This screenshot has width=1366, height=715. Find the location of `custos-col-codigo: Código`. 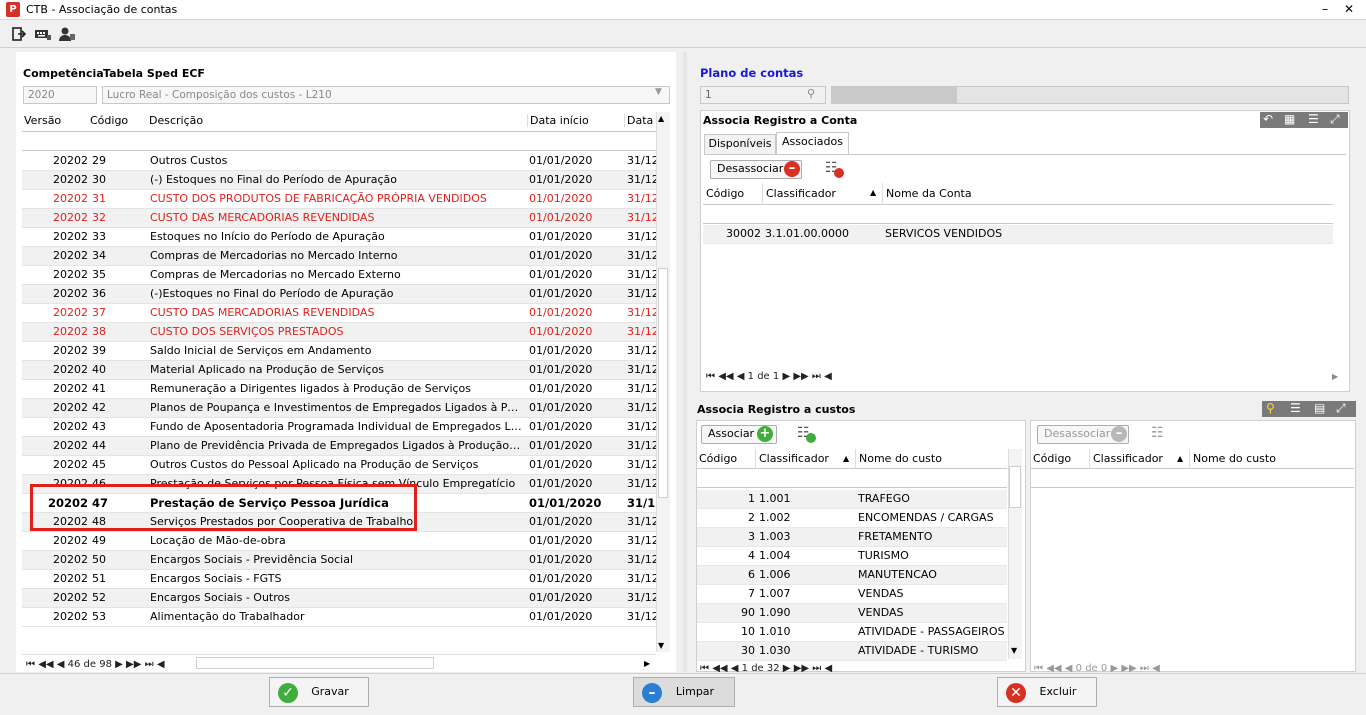

custos-col-codigo: Código is located at coordinates (718, 458).